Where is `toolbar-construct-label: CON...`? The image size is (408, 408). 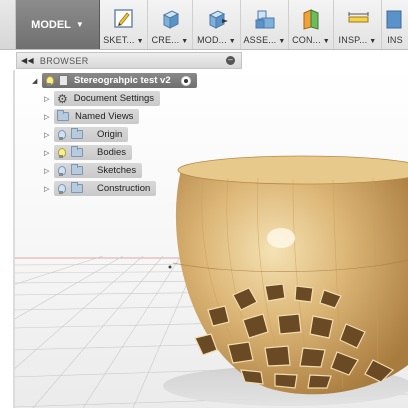 toolbar-construct-label: CON... is located at coordinates (306, 40).